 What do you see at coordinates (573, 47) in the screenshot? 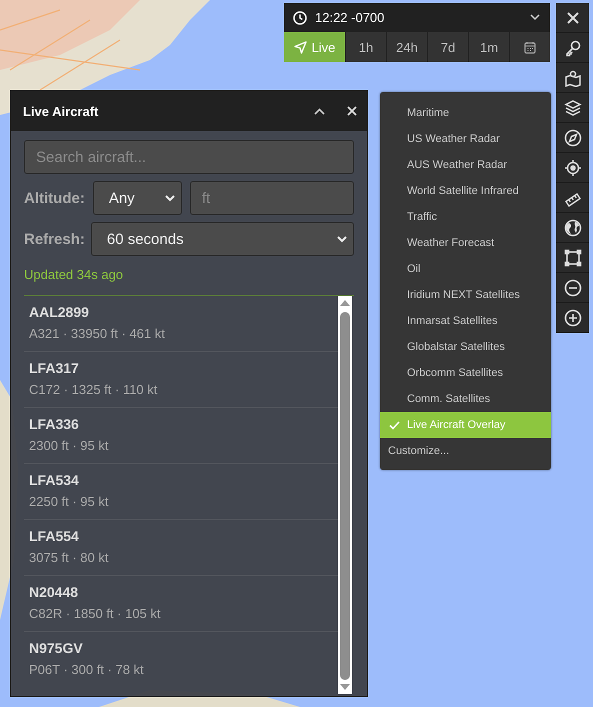
I see `key-icon` at bounding box center [573, 47].